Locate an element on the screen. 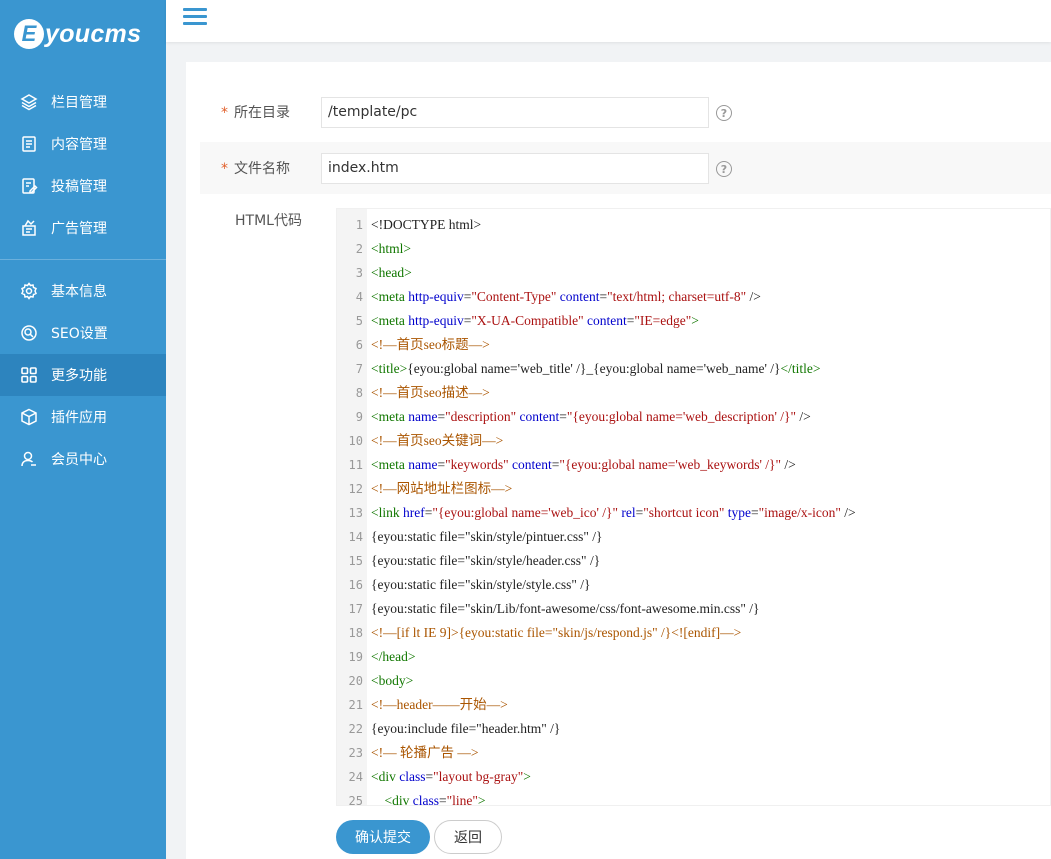 Image resolution: width=1051 pixels, height=859 pixels. code-text: <body> is located at coordinates (392, 680).